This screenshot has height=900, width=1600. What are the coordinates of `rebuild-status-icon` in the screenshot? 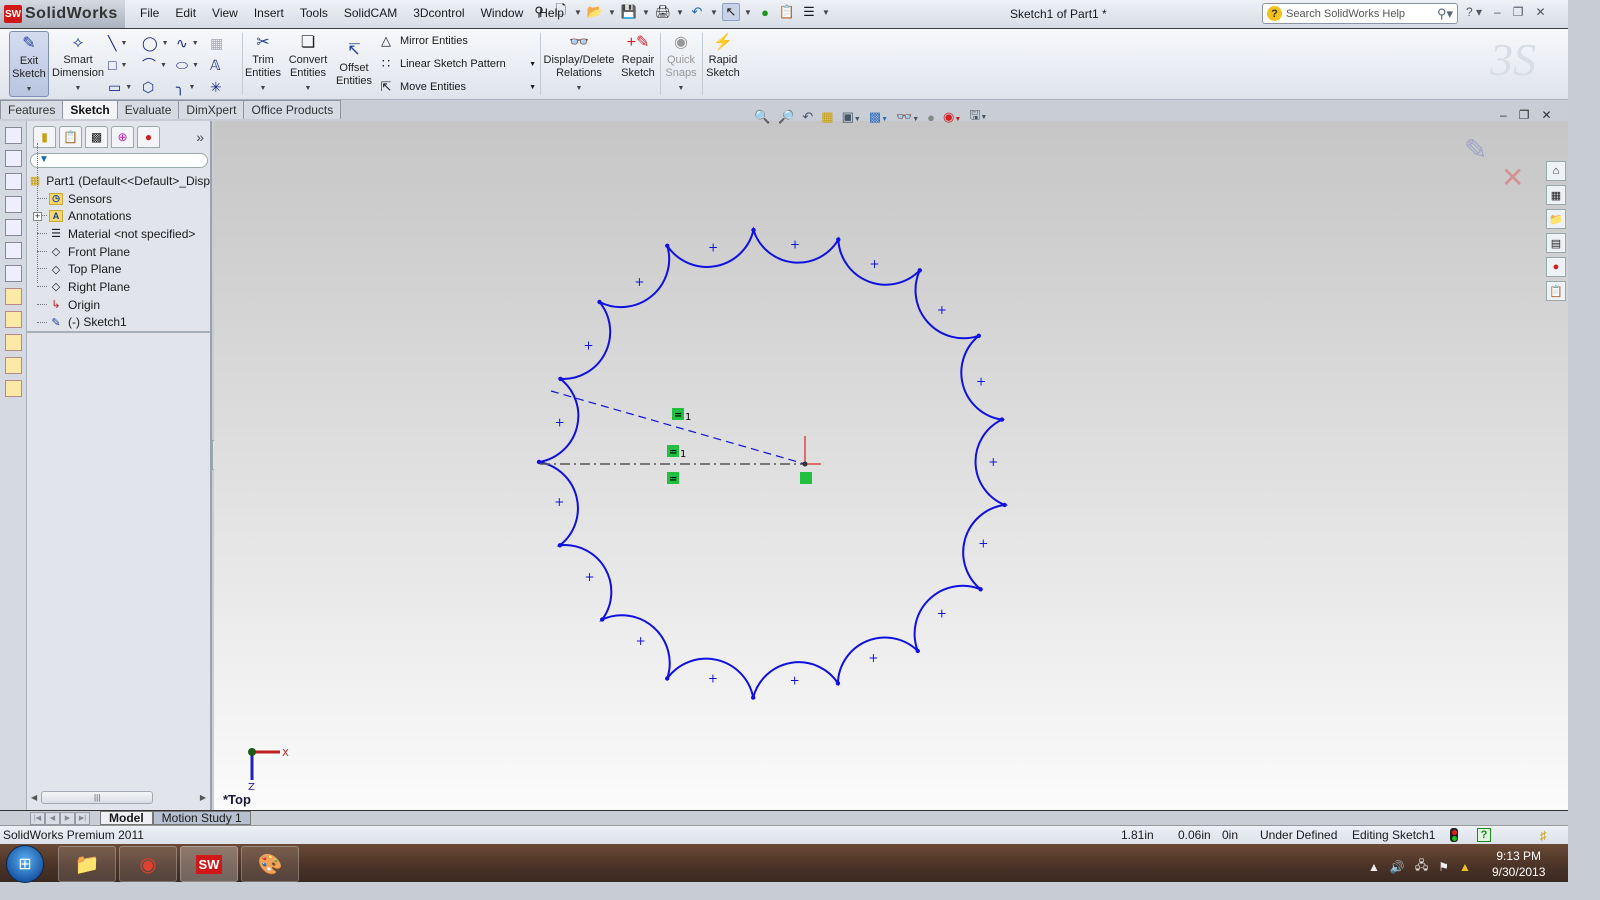 It's located at (1454, 835).